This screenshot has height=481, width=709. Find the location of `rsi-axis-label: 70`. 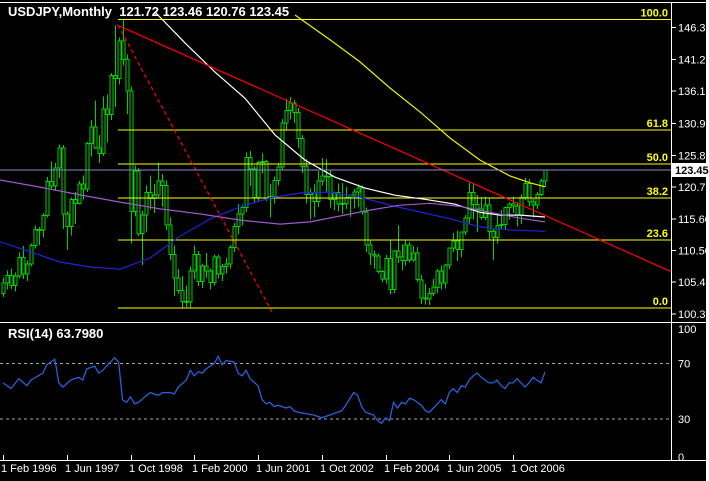

rsi-axis-label: 70 is located at coordinates (684, 364).